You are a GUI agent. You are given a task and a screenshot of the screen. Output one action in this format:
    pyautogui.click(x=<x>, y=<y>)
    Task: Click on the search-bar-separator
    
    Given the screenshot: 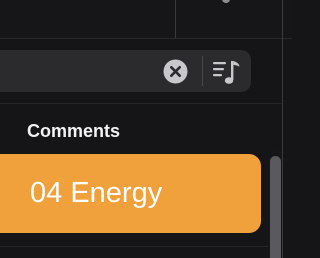 What is the action you would take?
    pyautogui.click(x=202, y=71)
    